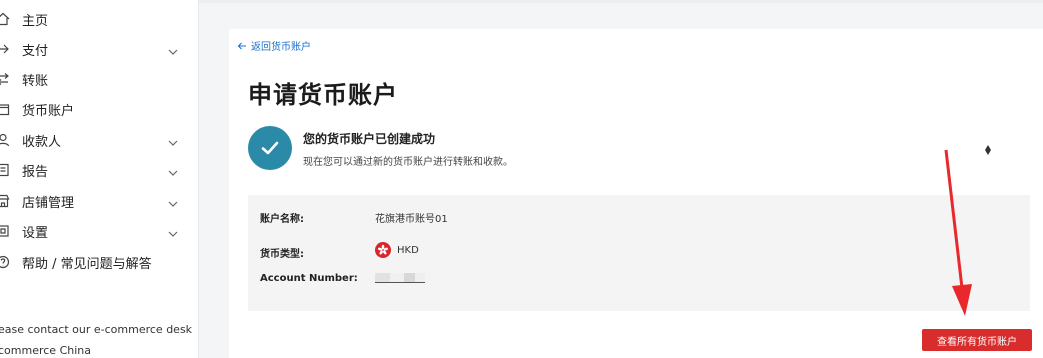 This screenshot has width=1043, height=358. Describe the element at coordinates (5, 79) in the screenshot. I see `transfer-icon` at that location.